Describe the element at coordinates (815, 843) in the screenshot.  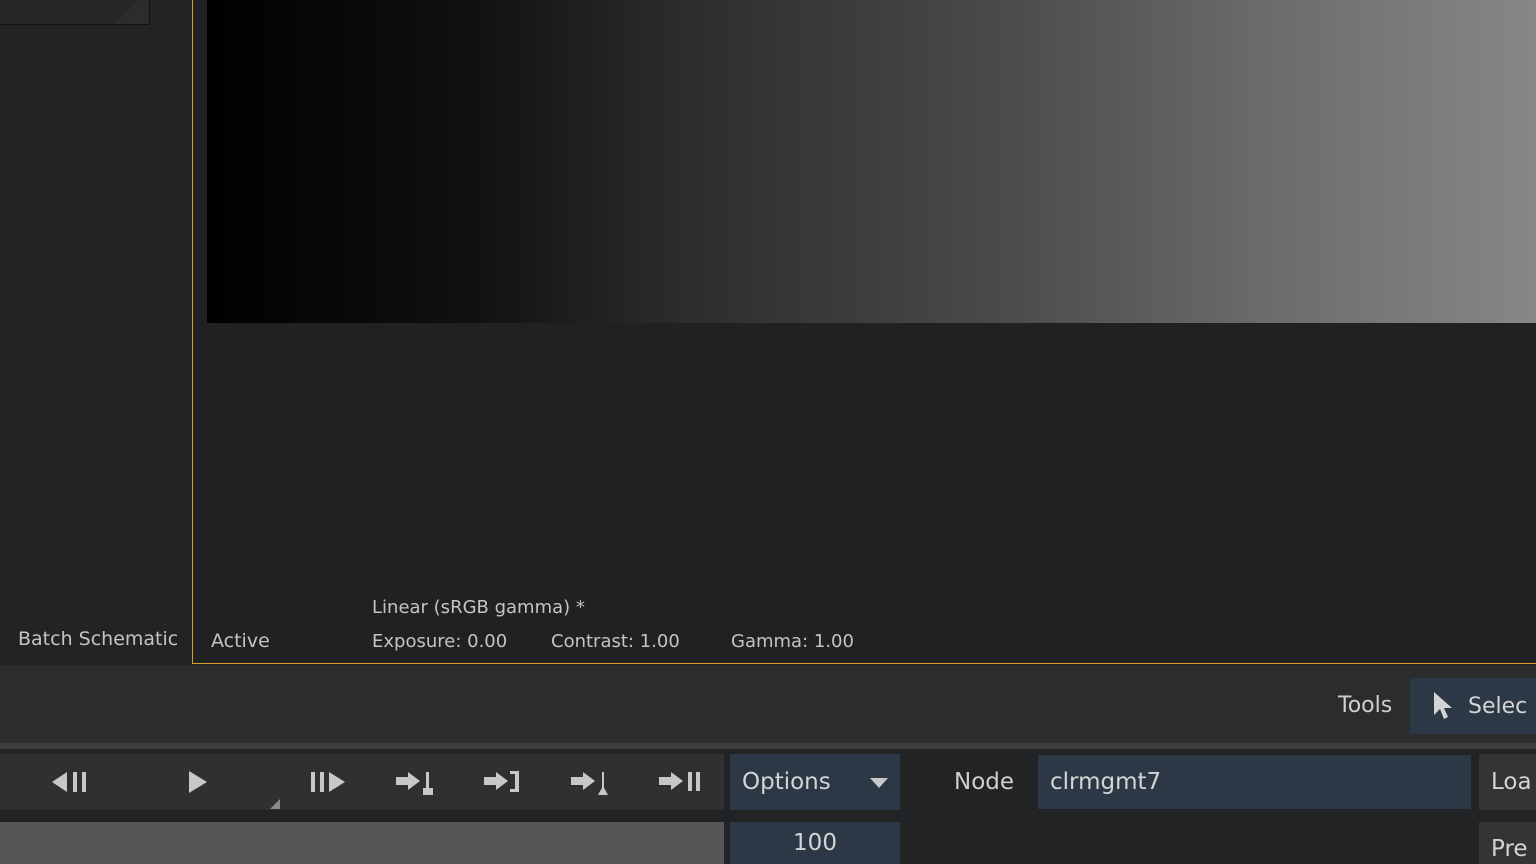
I see `frame-number-field: 100` at that location.